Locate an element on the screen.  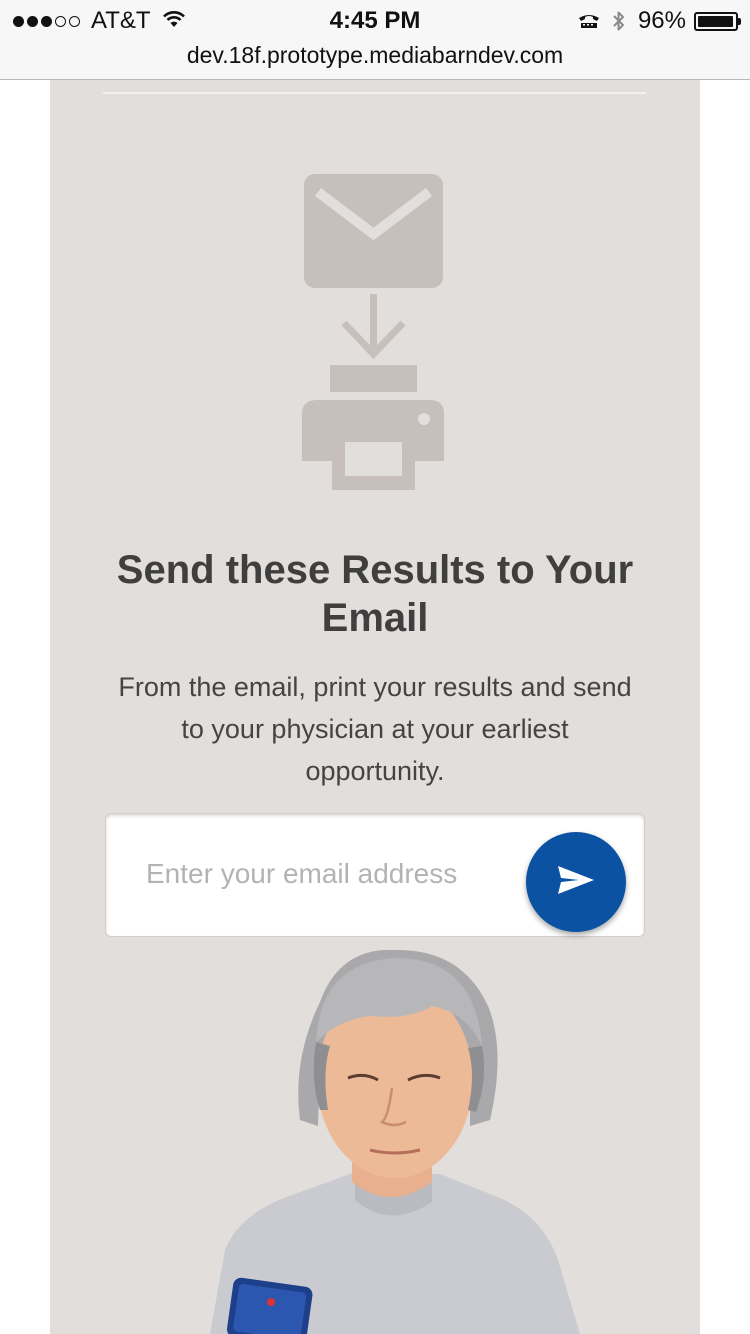
email-form is located at coordinates (375, 875).